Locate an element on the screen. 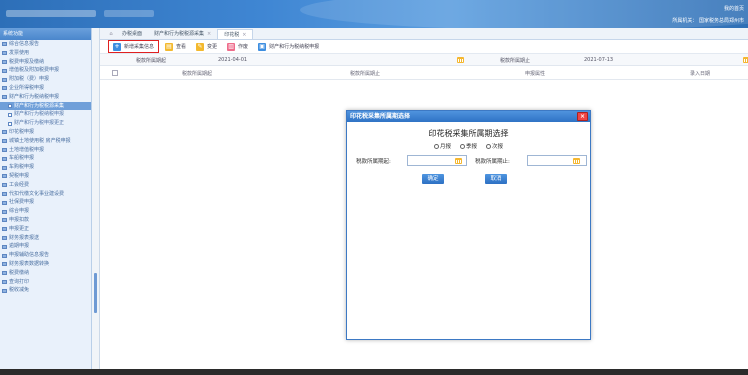 The image size is (748, 375). sidebar-item: 财务报表数据转换 is located at coordinates (45, 264).